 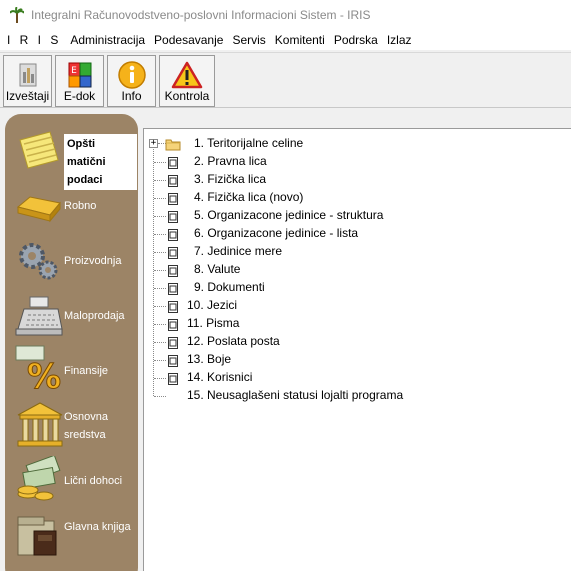 I want to click on tree-node-4: 4. Fizička lica (novo), so click(x=354, y=198).